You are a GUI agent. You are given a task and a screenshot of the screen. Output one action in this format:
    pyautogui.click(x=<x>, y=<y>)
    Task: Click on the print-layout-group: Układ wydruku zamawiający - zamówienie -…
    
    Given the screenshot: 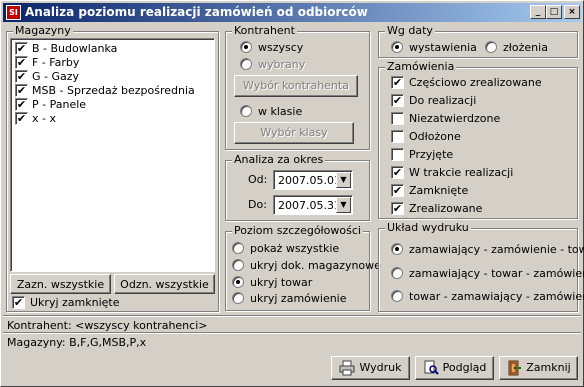 What is the action you would take?
    pyautogui.click(x=481, y=266)
    